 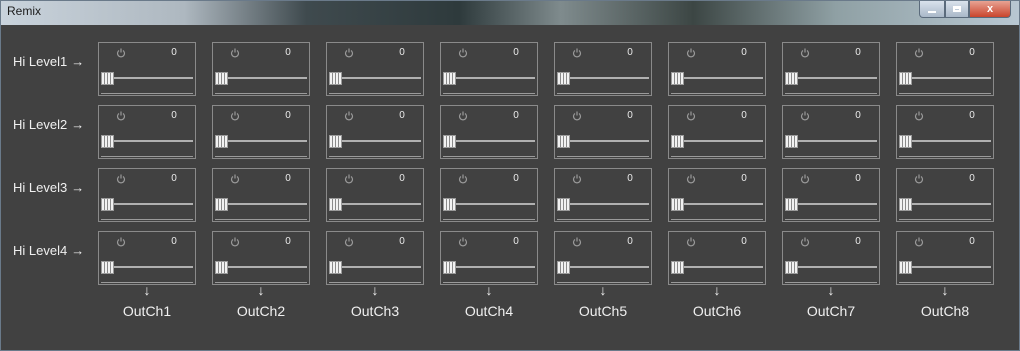 I want to click on minimize-button, so click(x=932, y=9).